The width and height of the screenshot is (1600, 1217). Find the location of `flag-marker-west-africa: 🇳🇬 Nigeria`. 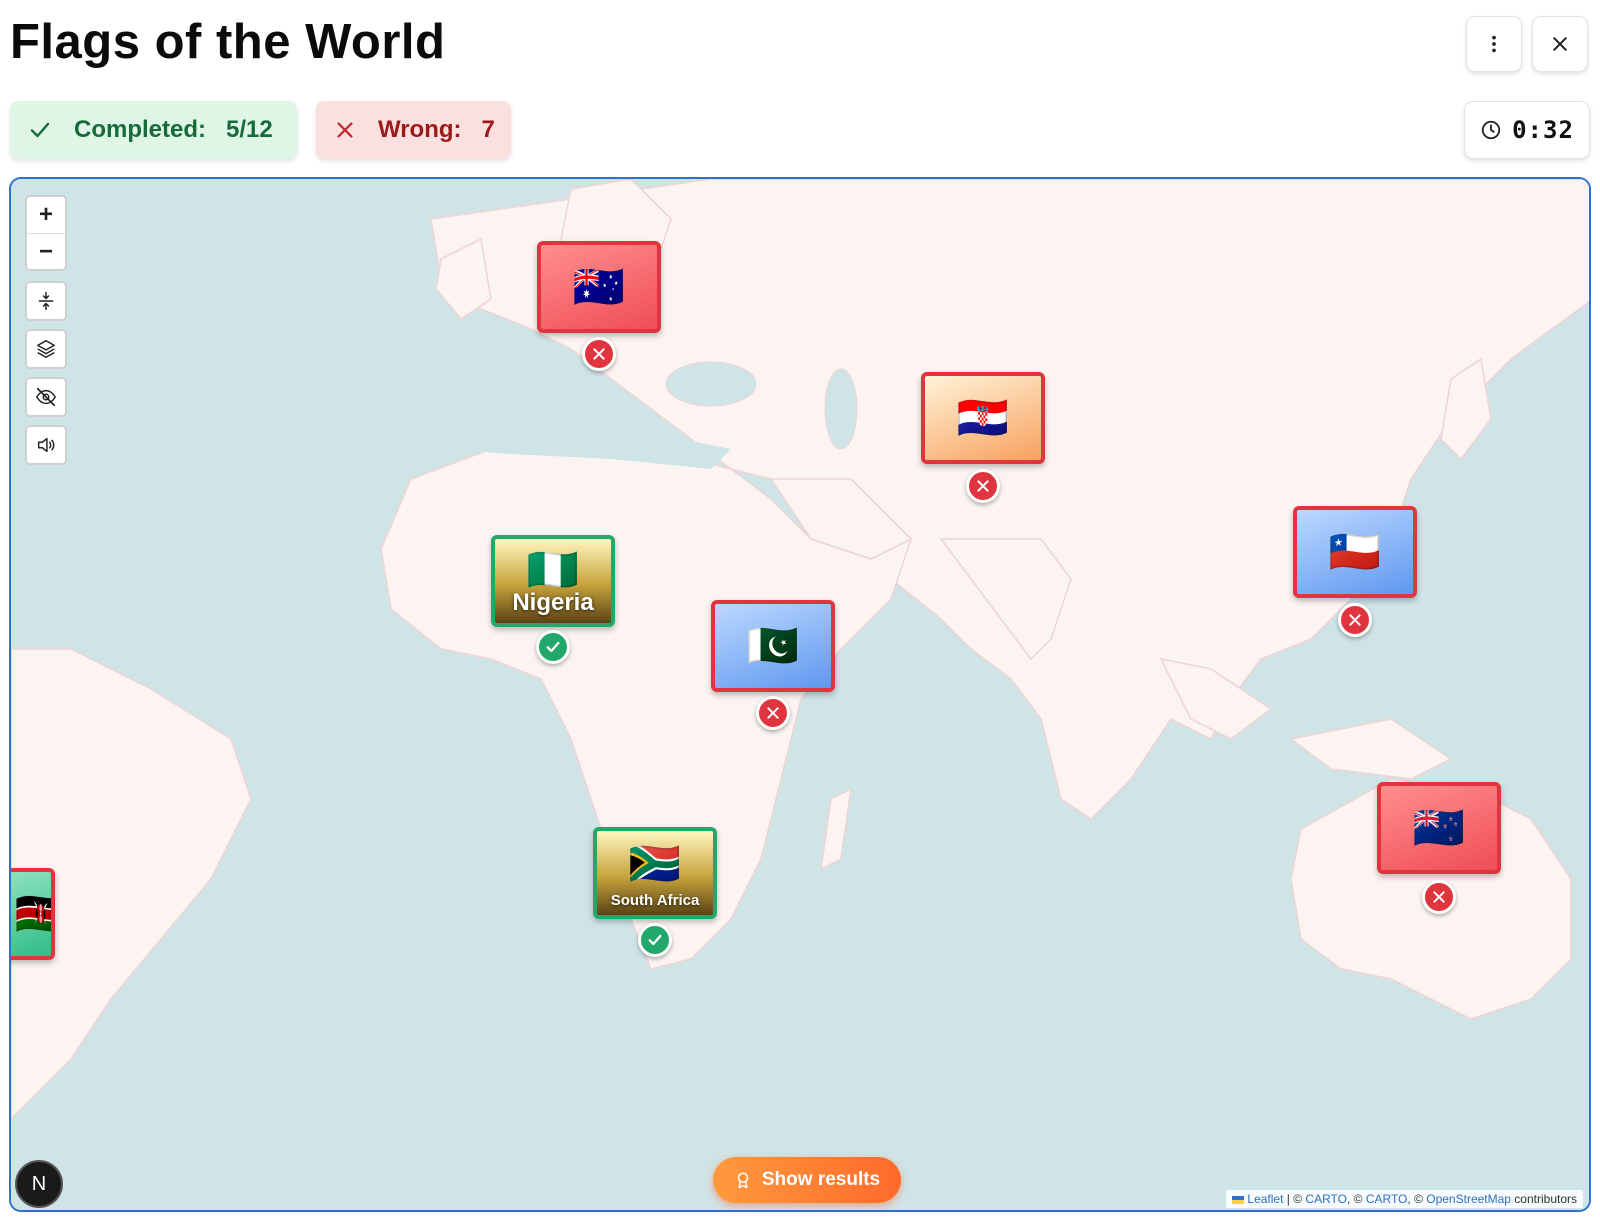

flag-marker-west-africa: 🇳🇬 Nigeria is located at coordinates (553, 581).